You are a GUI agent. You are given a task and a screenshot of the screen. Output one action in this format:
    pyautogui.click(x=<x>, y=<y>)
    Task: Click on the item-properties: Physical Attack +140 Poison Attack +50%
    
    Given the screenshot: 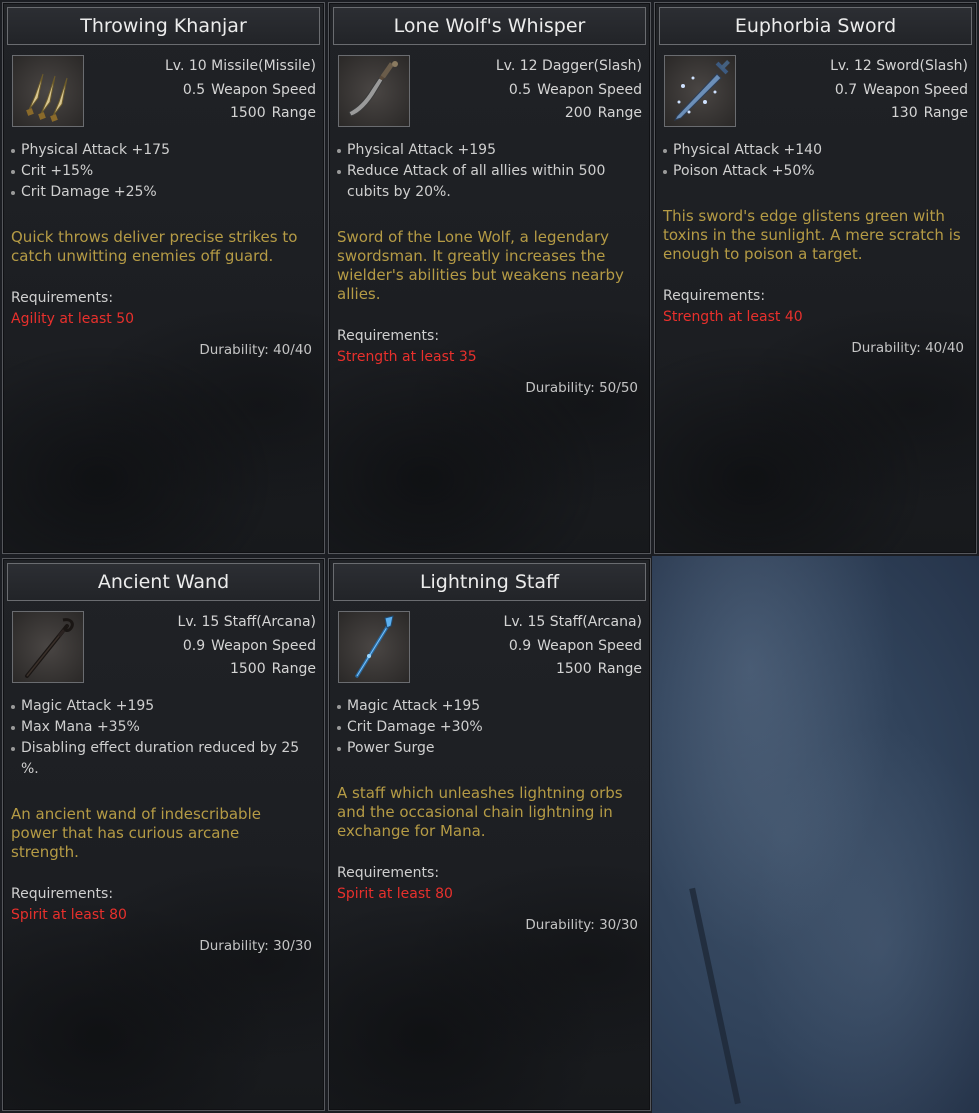 What is the action you would take?
    pyautogui.click(x=815, y=161)
    